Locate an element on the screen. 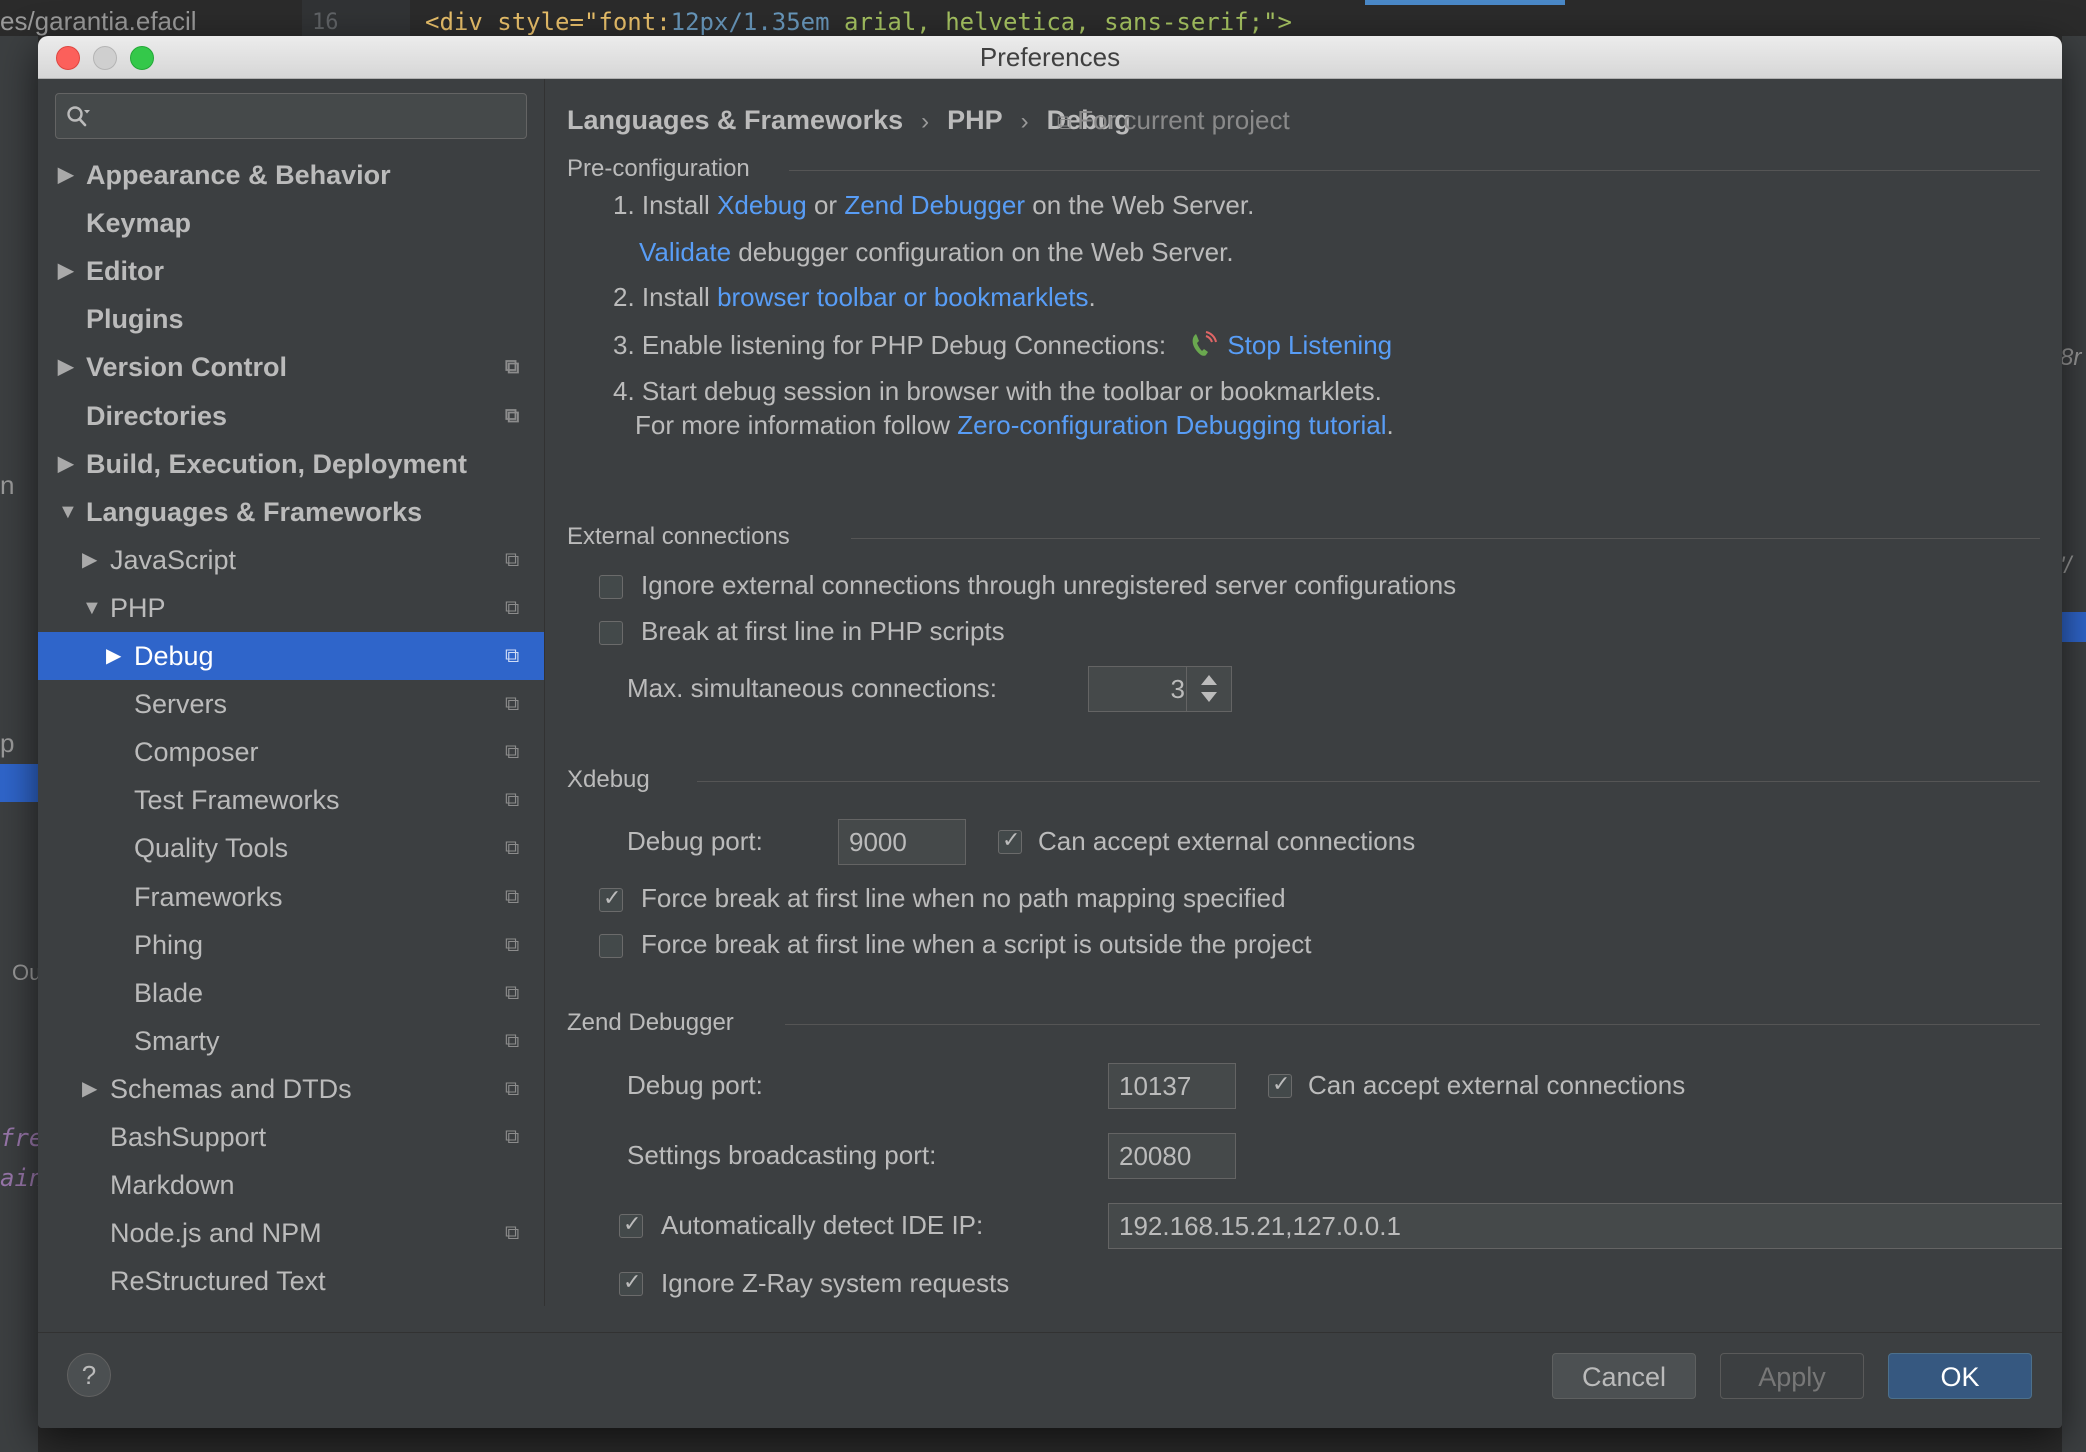 Image resolution: width=2086 pixels, height=1452 pixels. sidebar-item-frameworks: Frameworks ⧉ is located at coordinates (291, 897).